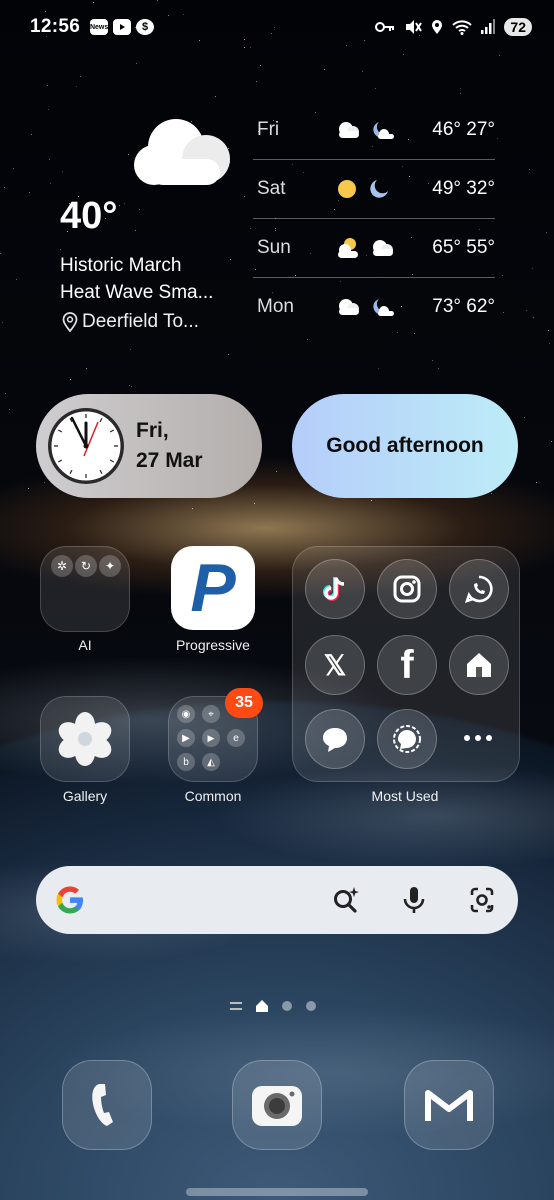 This screenshot has height=1200, width=554. Describe the element at coordinates (407, 589) in the screenshot. I see `instagram-icon` at that location.